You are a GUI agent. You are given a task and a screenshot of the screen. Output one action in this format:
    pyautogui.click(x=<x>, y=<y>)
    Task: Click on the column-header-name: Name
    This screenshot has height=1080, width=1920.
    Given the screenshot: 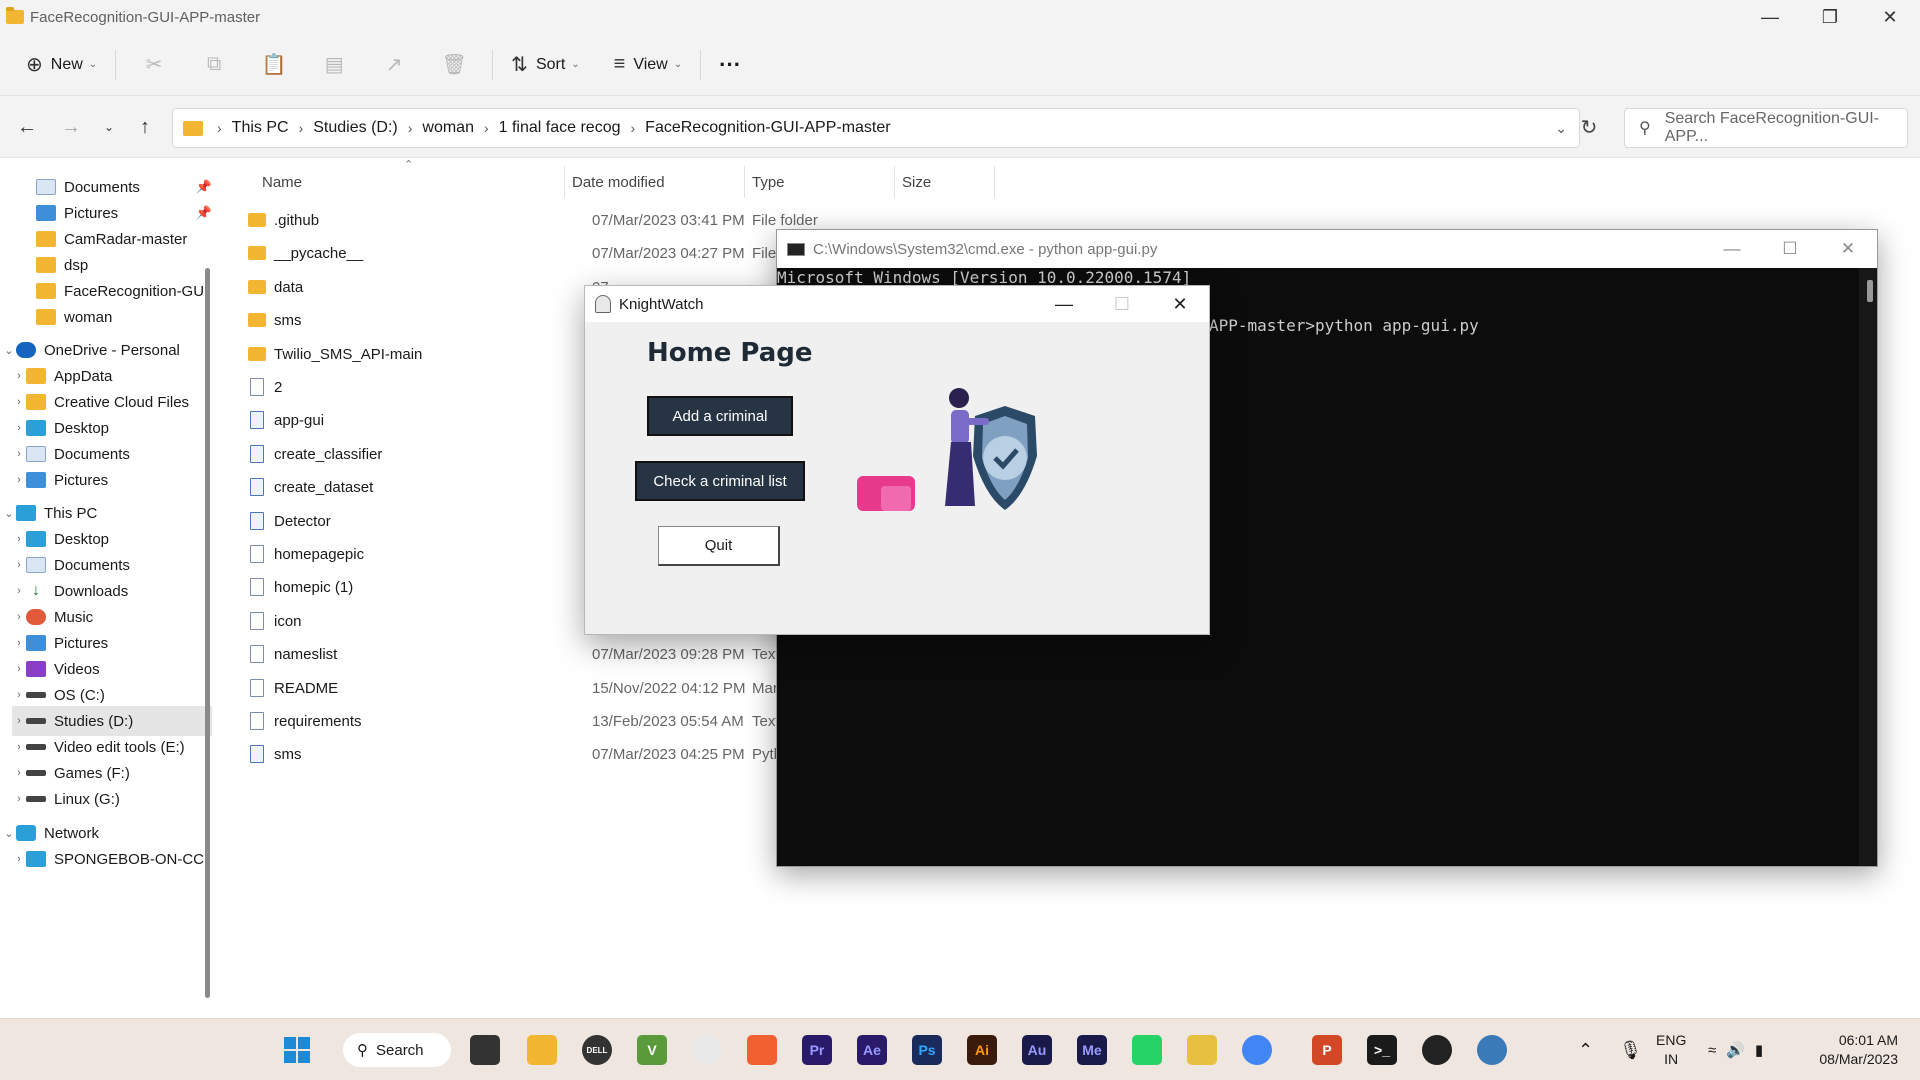 What is the action you would take?
    pyautogui.click(x=282, y=182)
    